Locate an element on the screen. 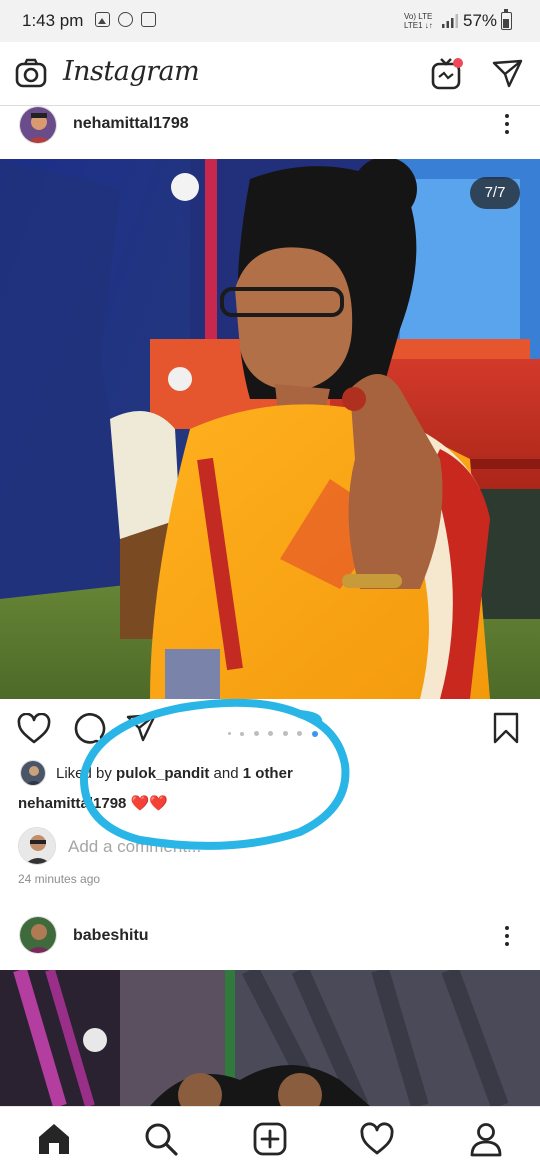 The width and height of the screenshot is (540, 1170). network-top: Vo) LTE is located at coordinates (418, 16).